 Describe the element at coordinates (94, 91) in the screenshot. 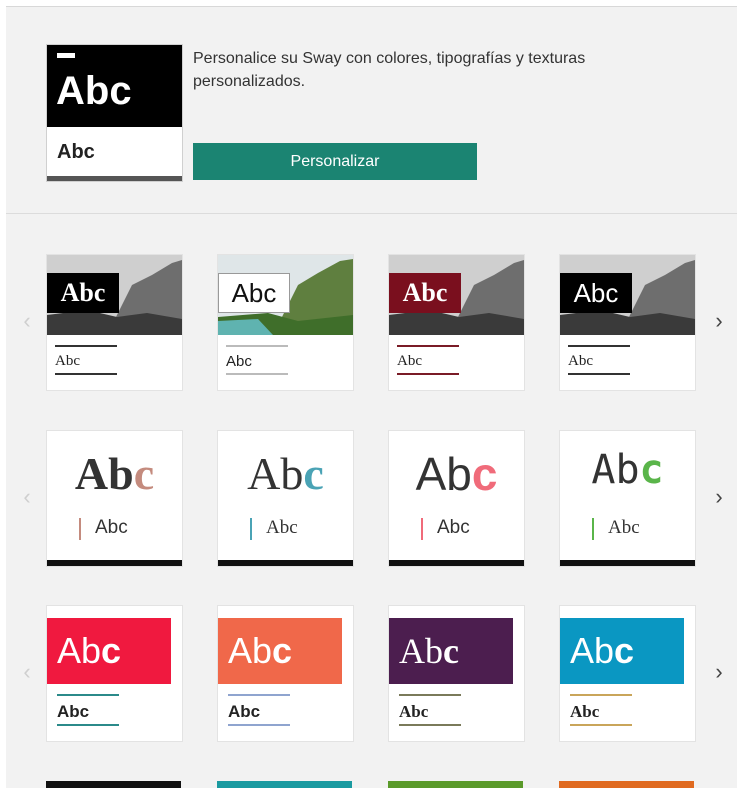

I see `thumbnail-big-label: Abc` at that location.